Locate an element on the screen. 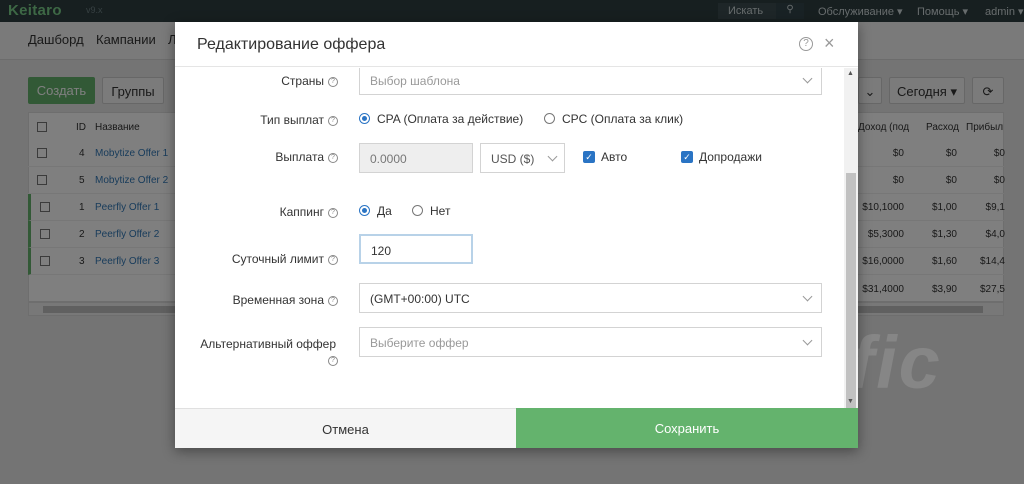  cancel-button: Отмена is located at coordinates (345, 428).